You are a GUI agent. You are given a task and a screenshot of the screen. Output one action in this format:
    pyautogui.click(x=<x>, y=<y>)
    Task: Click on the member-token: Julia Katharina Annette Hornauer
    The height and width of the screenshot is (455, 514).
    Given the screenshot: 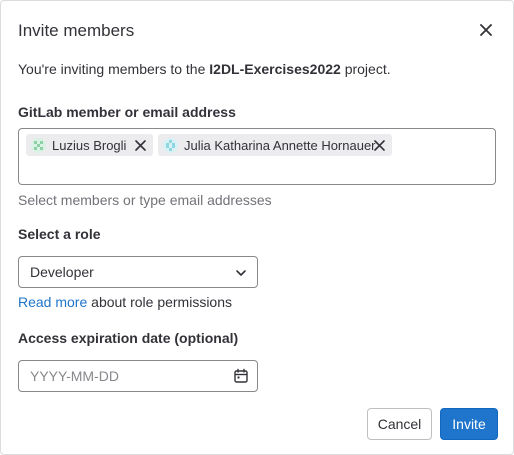 What is the action you would take?
    pyautogui.click(x=275, y=145)
    